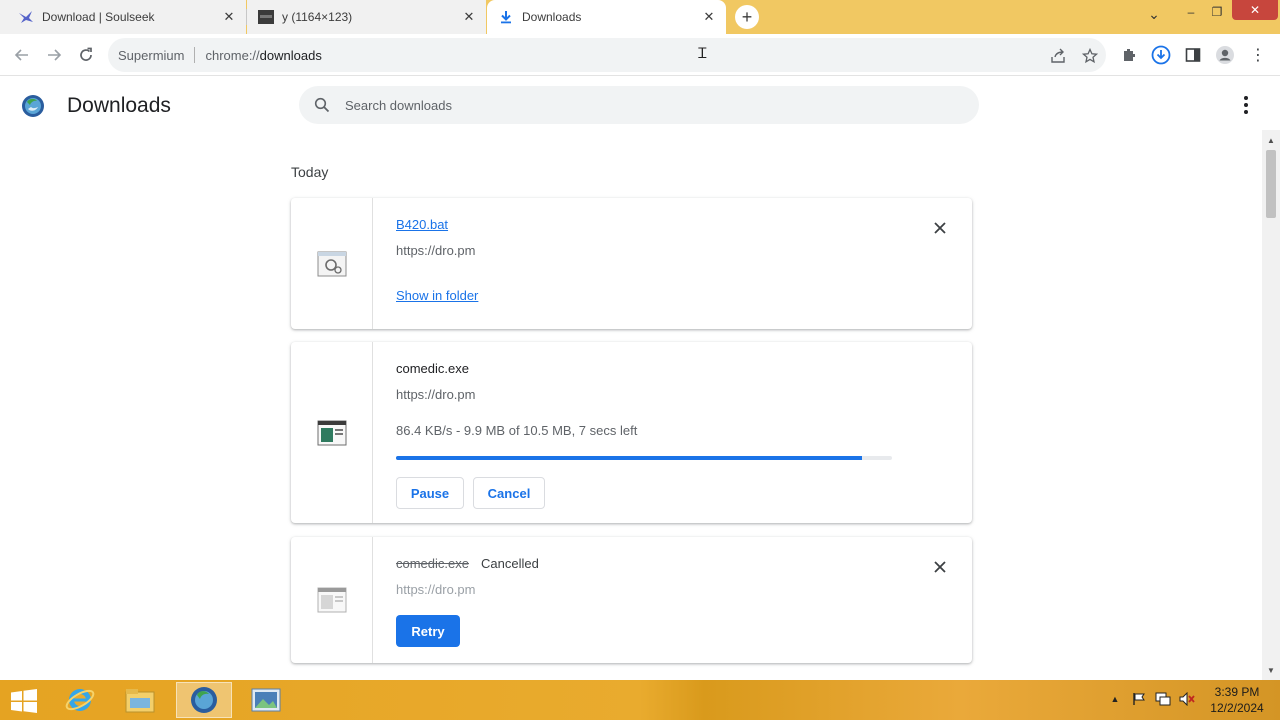  I want to click on internet-explorer-icon, so click(80, 700).